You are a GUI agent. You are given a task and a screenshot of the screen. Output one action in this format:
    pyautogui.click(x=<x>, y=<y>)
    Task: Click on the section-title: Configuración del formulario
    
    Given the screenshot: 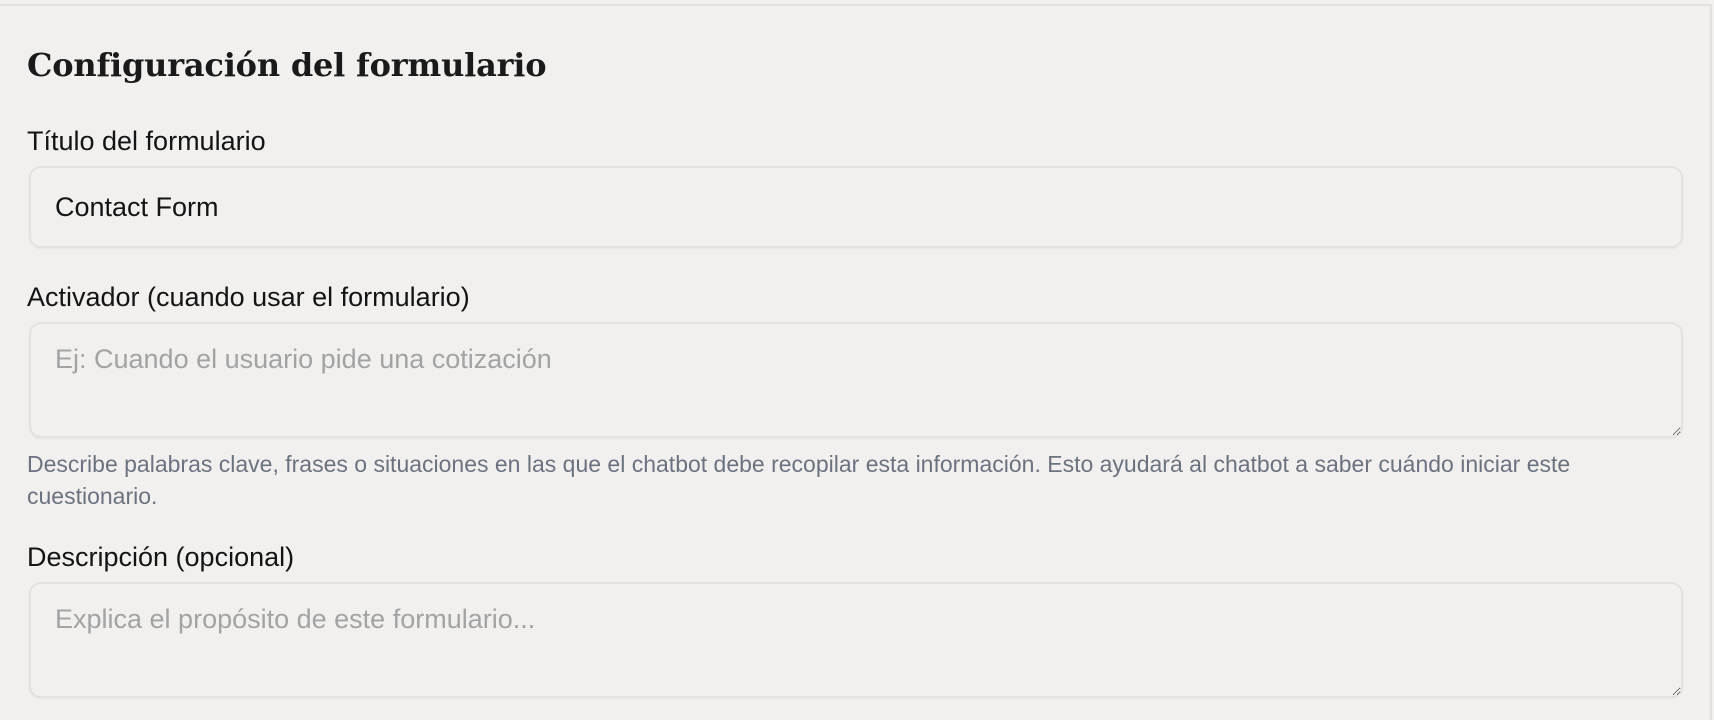 What is the action you would take?
    pyautogui.click(x=287, y=65)
    